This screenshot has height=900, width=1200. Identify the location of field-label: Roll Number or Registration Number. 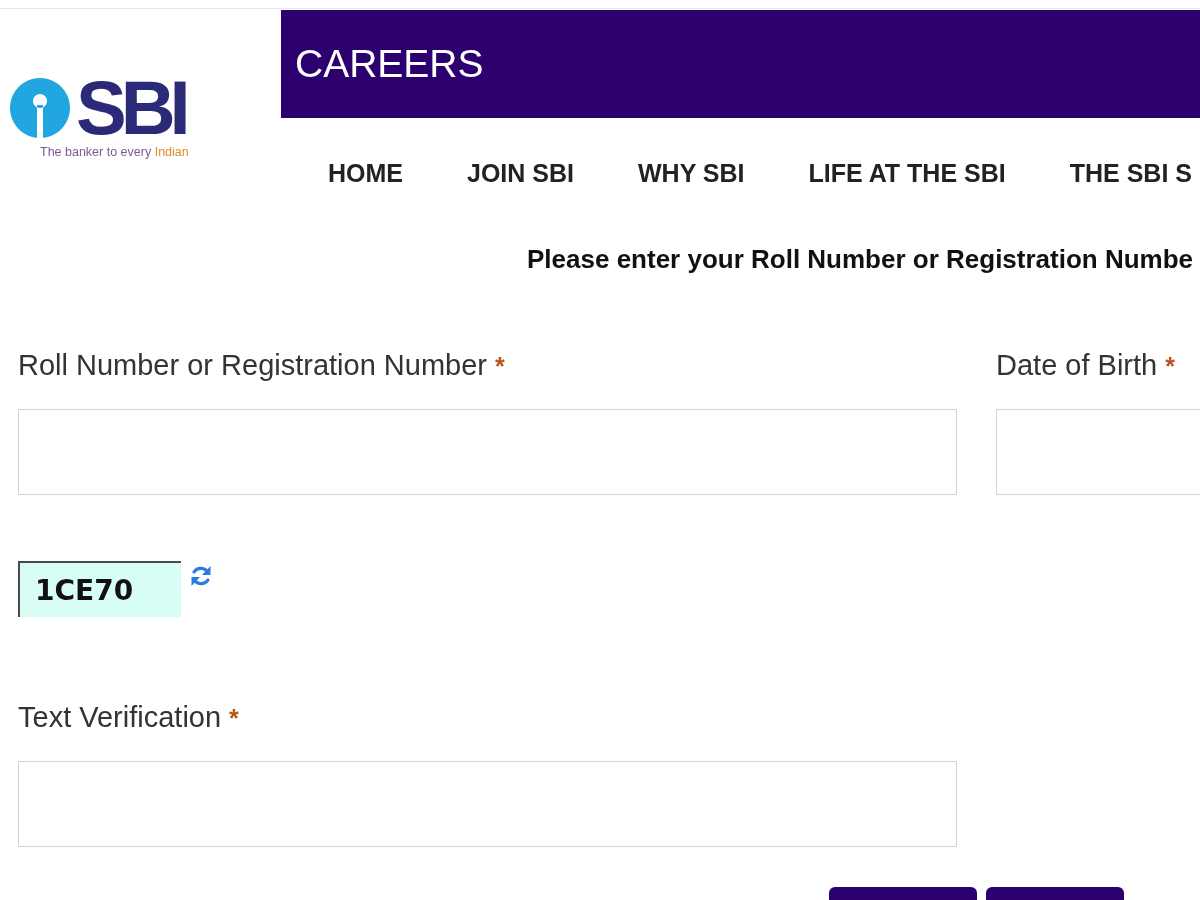
(252, 365).